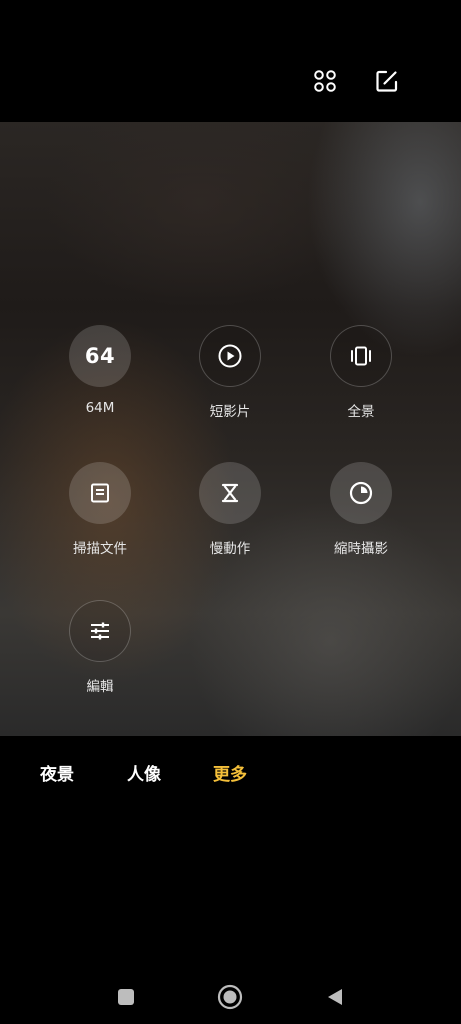 The width and height of the screenshot is (461, 1024). I want to click on camera-mode-tabs: 夜景 人像 更多, so click(230, 771).